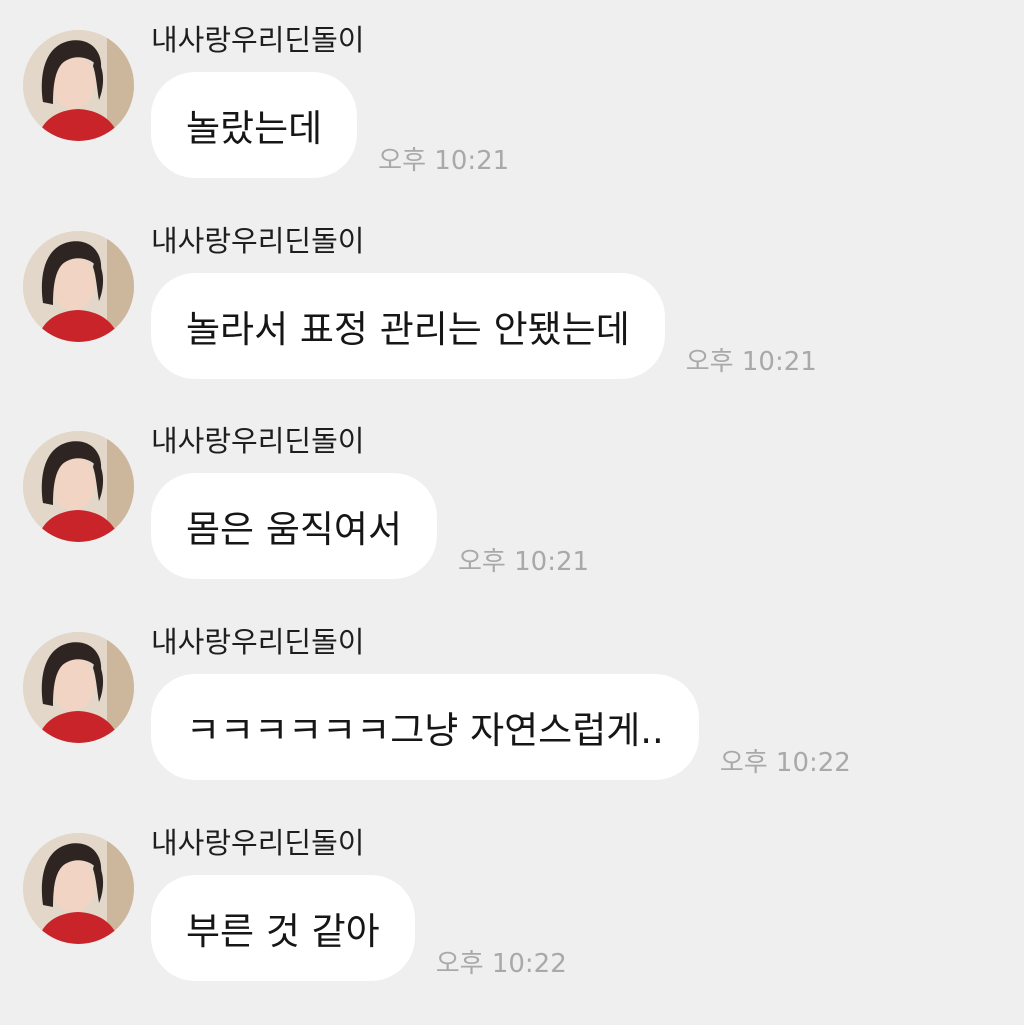 The width and height of the screenshot is (1024, 1025). Describe the element at coordinates (425, 727) in the screenshot. I see `message-bubble: ㅋㅋㅋㅋㅋㅋ그냥 자연스럽게..` at that location.